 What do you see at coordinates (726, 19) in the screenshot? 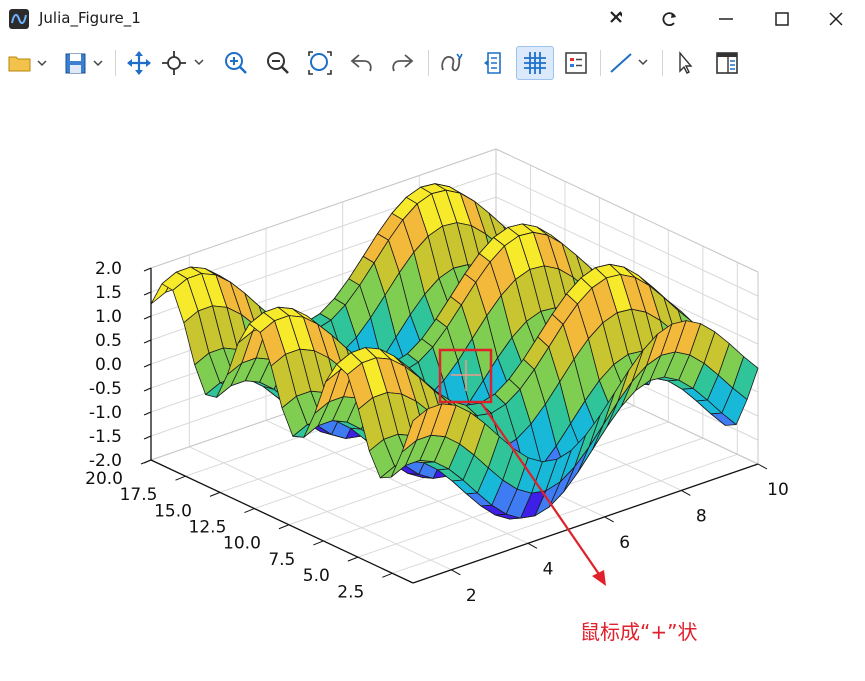
I see `minimize-icon` at bounding box center [726, 19].